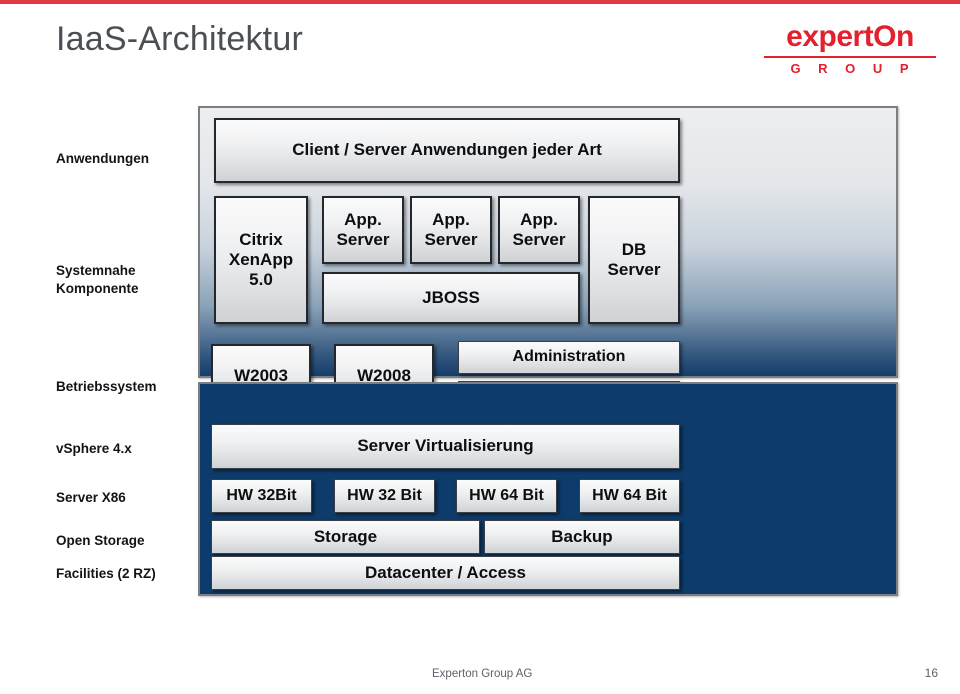 The height and width of the screenshot is (694, 960). I want to click on footer-page-number: 16, so click(931, 673).